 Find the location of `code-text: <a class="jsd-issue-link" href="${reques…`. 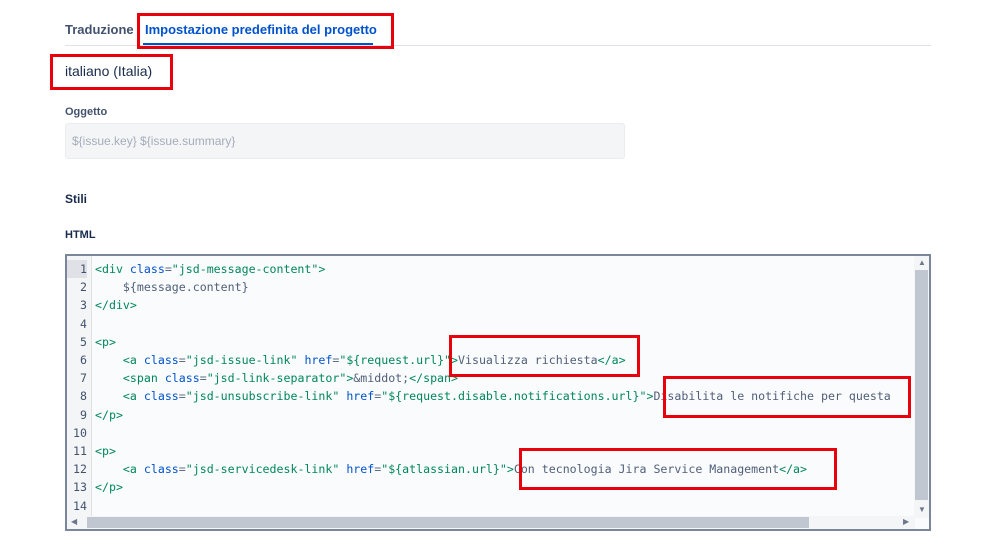

code-text: <a class="jsd-issue-link" href="${reques… is located at coordinates (374, 360).